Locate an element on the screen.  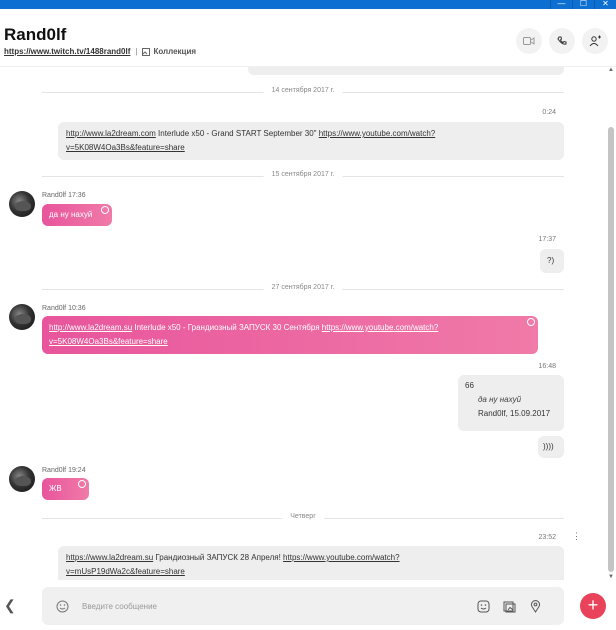
message-composer: ❮ + is located at coordinates (308, 605).